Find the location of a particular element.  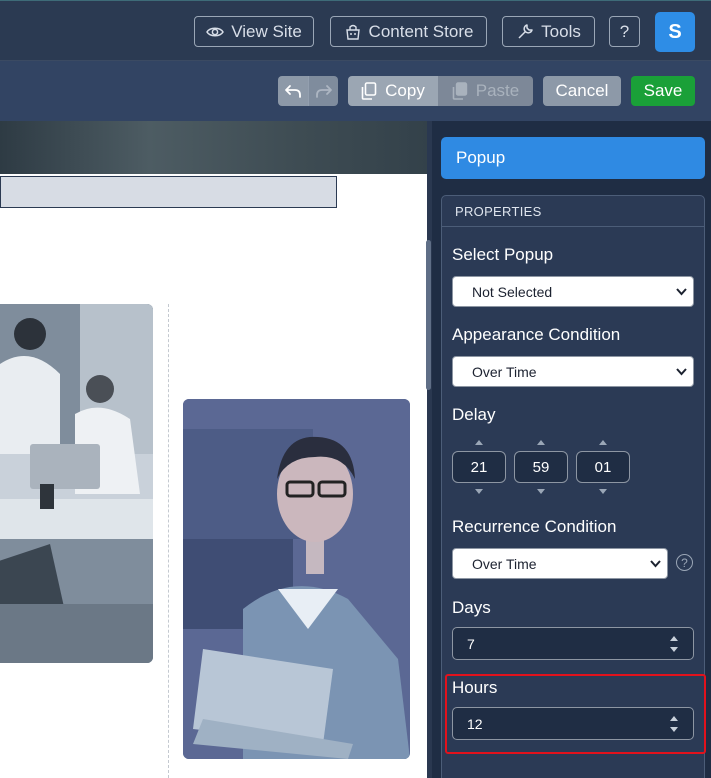

wrench-icon is located at coordinates (525, 31).